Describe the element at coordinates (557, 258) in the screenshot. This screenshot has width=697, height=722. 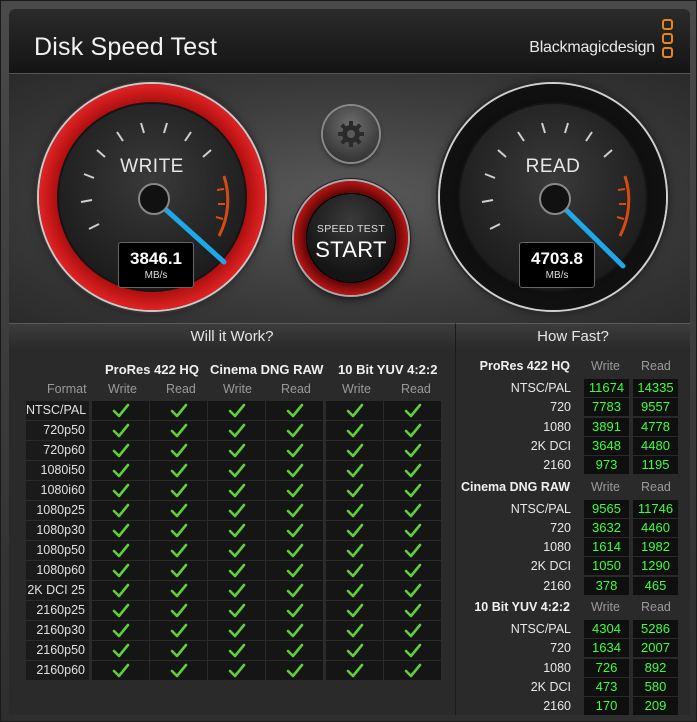
I see `read-speed-value: 4703.8` at that location.